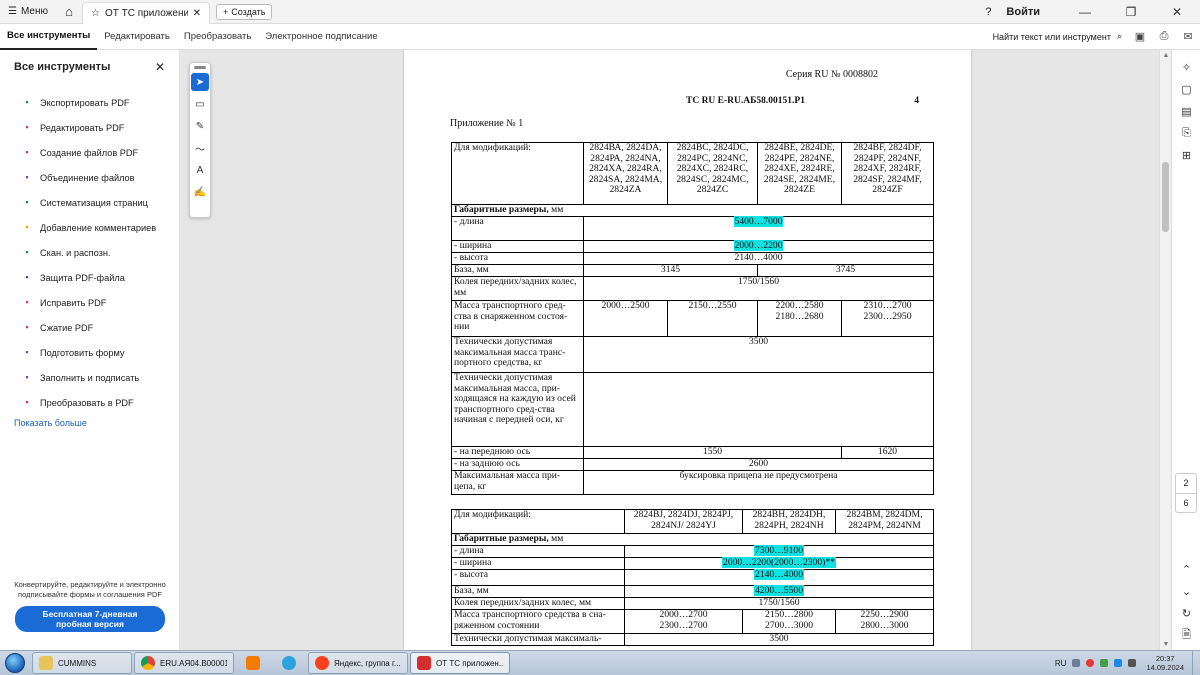 This screenshot has width=1200, height=675. I want to click on sidebar-tool-label: Добавление комментариев, so click(98, 227).